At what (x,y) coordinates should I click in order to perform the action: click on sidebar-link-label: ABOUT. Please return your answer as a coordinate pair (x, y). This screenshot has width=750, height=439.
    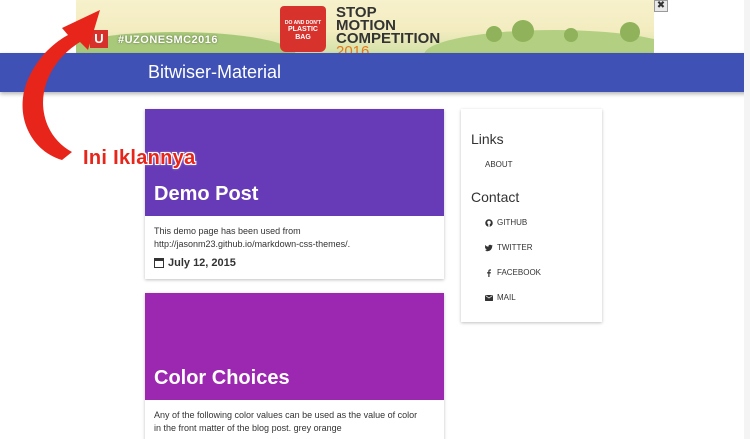
    Looking at the image, I should click on (499, 164).